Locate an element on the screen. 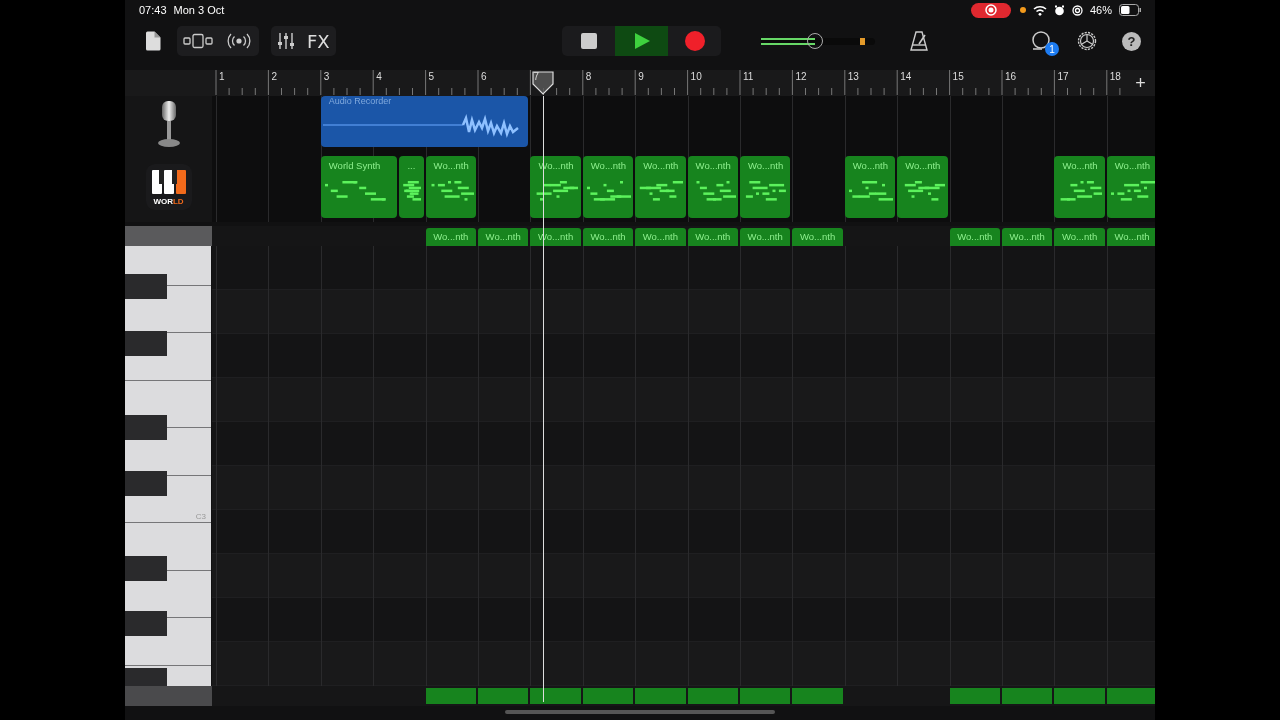 The width and height of the screenshot is (1280, 720). bar-number: 11 is located at coordinates (748, 76).